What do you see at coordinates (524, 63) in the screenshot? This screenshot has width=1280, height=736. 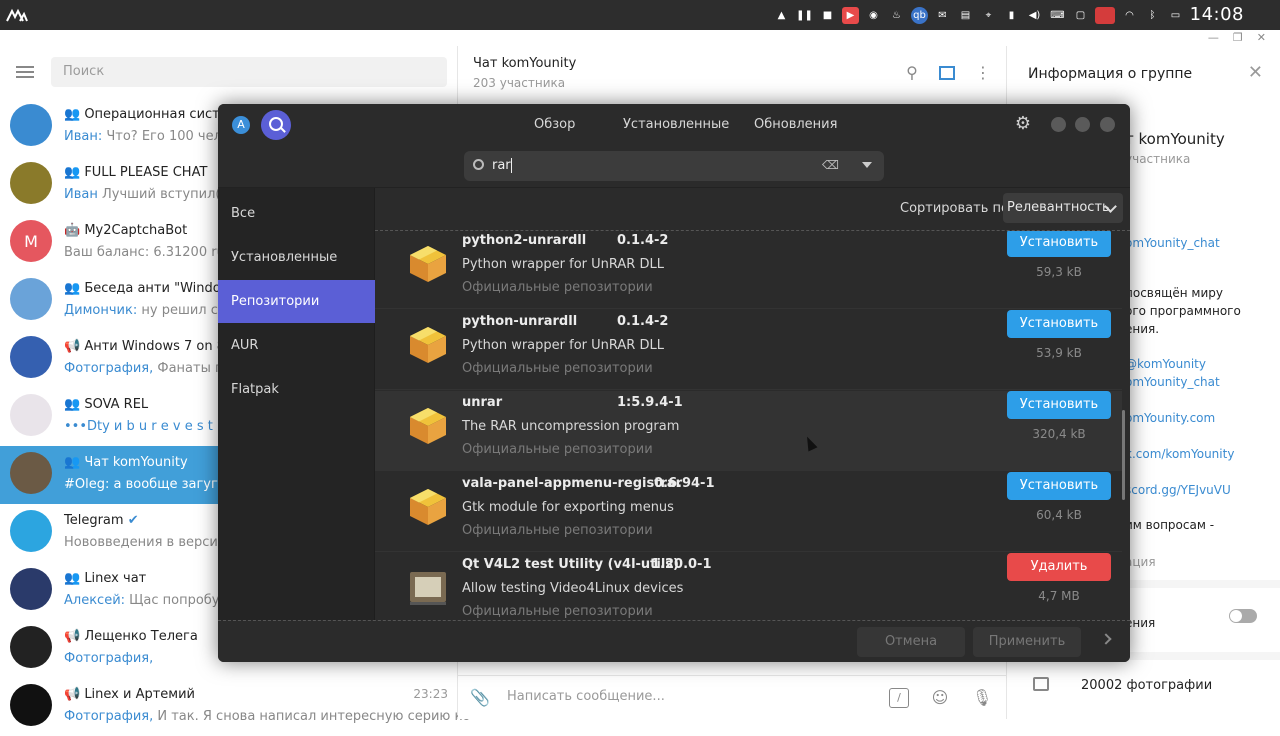 I see `chat-title: Чат komYounity` at bounding box center [524, 63].